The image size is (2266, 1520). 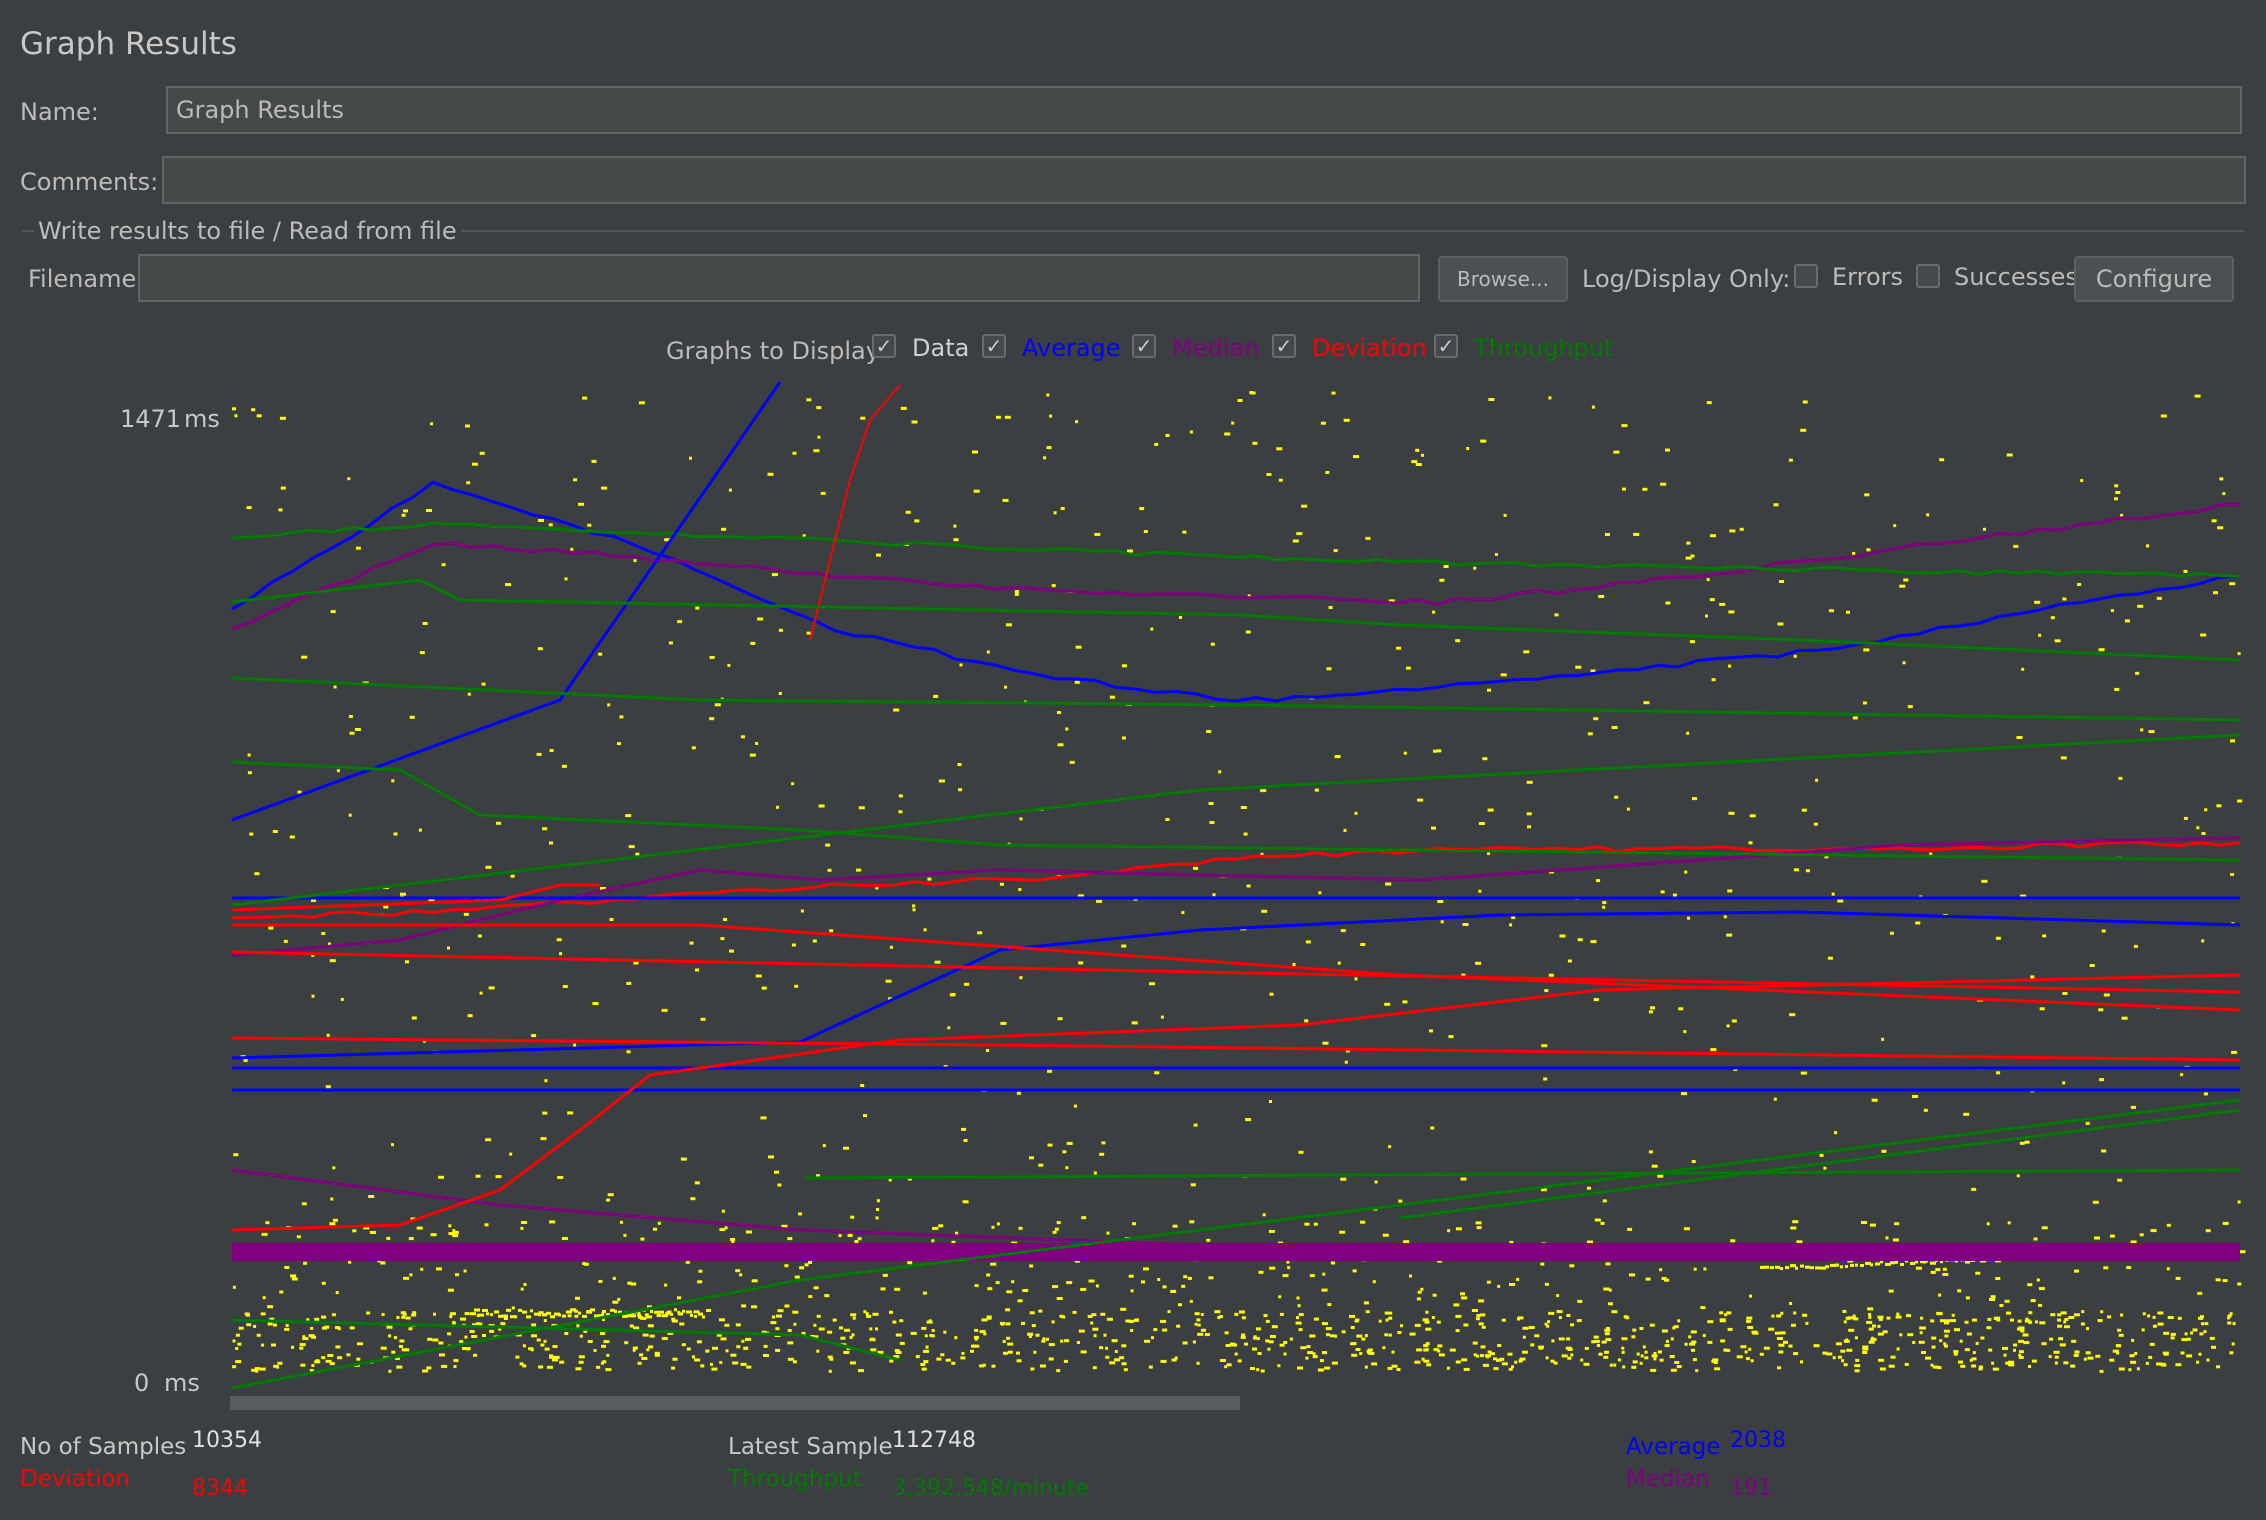 I want to click on configure-button: Configure, so click(x=2154, y=279).